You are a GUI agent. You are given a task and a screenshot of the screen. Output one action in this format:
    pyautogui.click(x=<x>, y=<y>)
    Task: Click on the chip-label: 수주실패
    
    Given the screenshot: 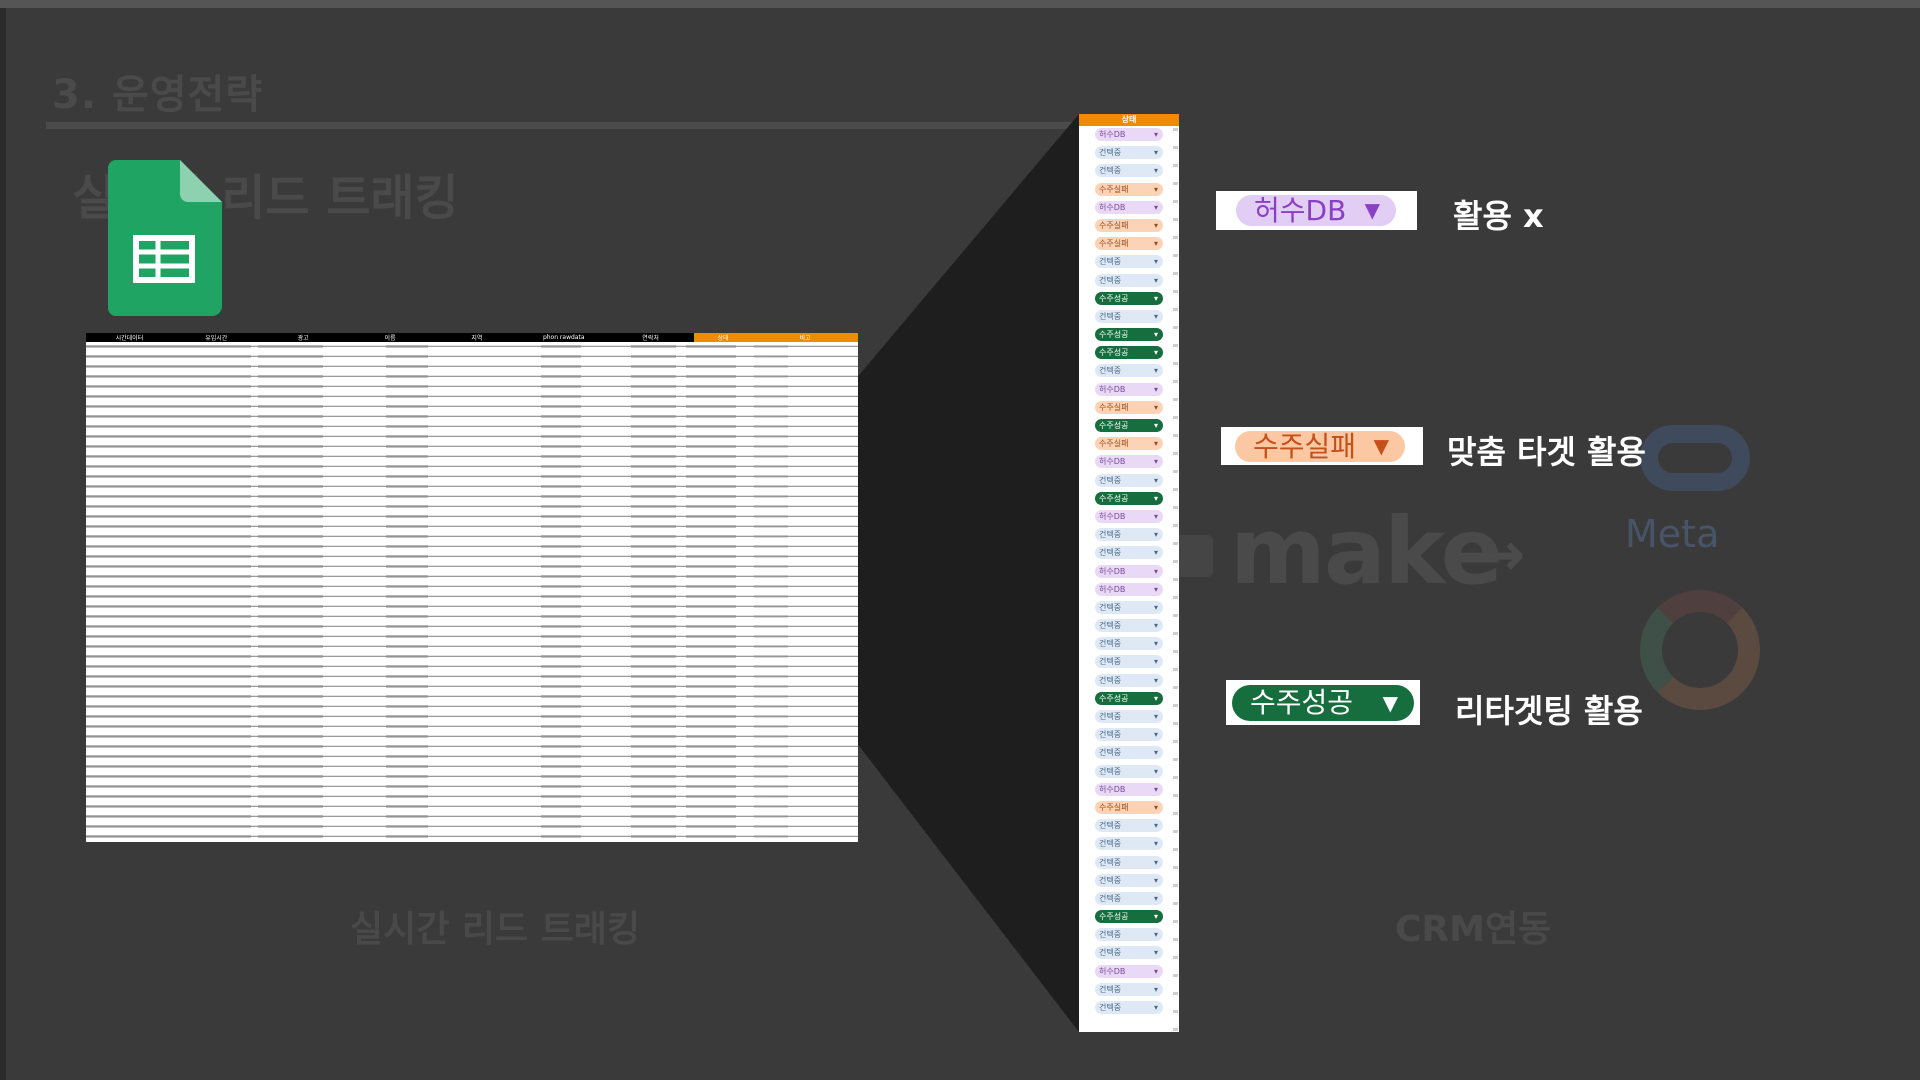 What is the action you would take?
    pyautogui.click(x=1305, y=446)
    